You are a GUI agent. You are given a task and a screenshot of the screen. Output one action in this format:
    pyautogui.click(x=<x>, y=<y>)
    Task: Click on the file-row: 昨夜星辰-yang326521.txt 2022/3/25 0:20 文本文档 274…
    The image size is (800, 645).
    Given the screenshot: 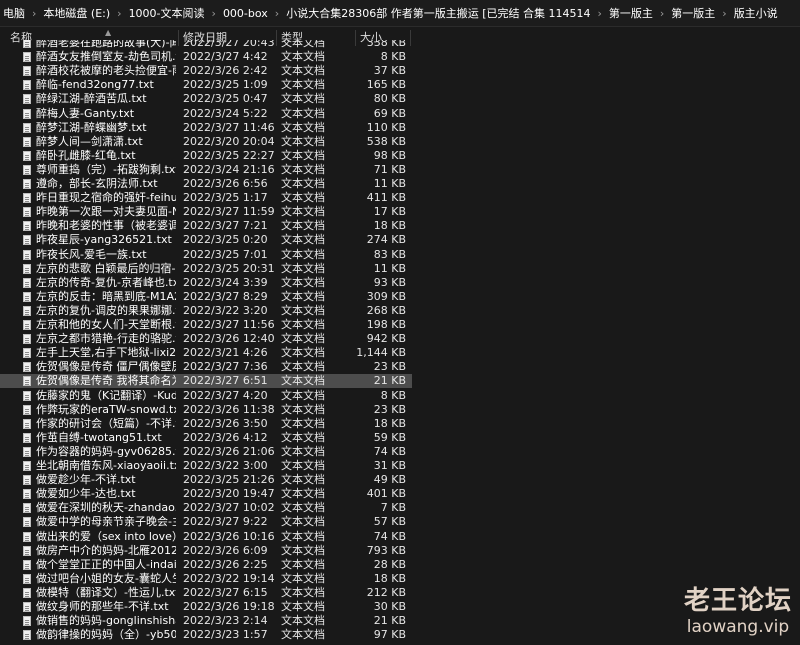 What is the action you would take?
    pyautogui.click(x=206, y=240)
    